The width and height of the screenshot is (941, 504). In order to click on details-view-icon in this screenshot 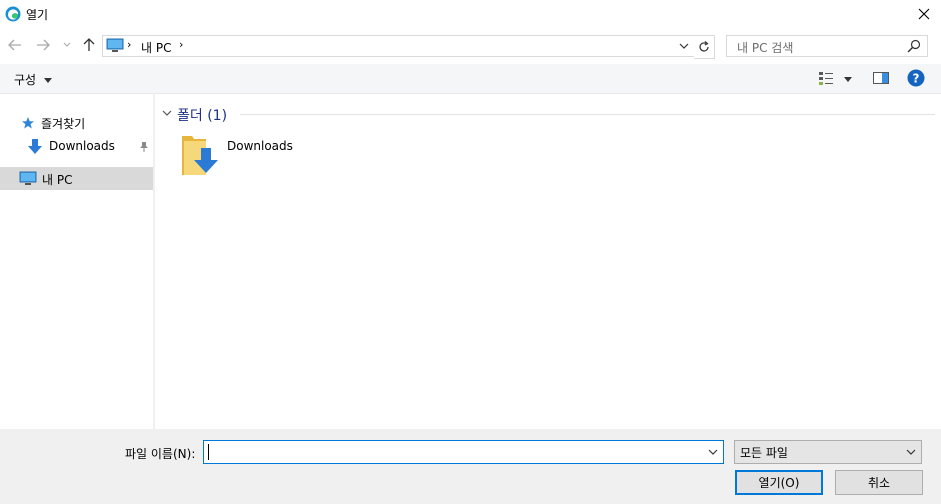, I will do `click(826, 78)`.